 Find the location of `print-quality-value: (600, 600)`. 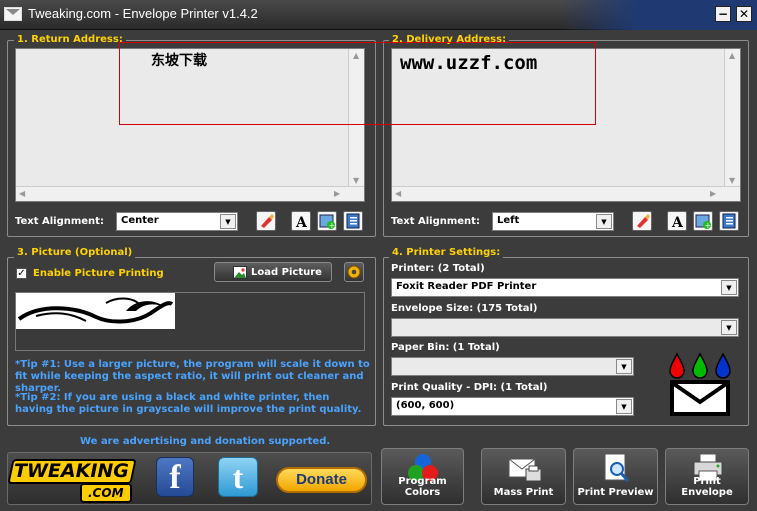

print-quality-value: (600, 600) is located at coordinates (425, 405).